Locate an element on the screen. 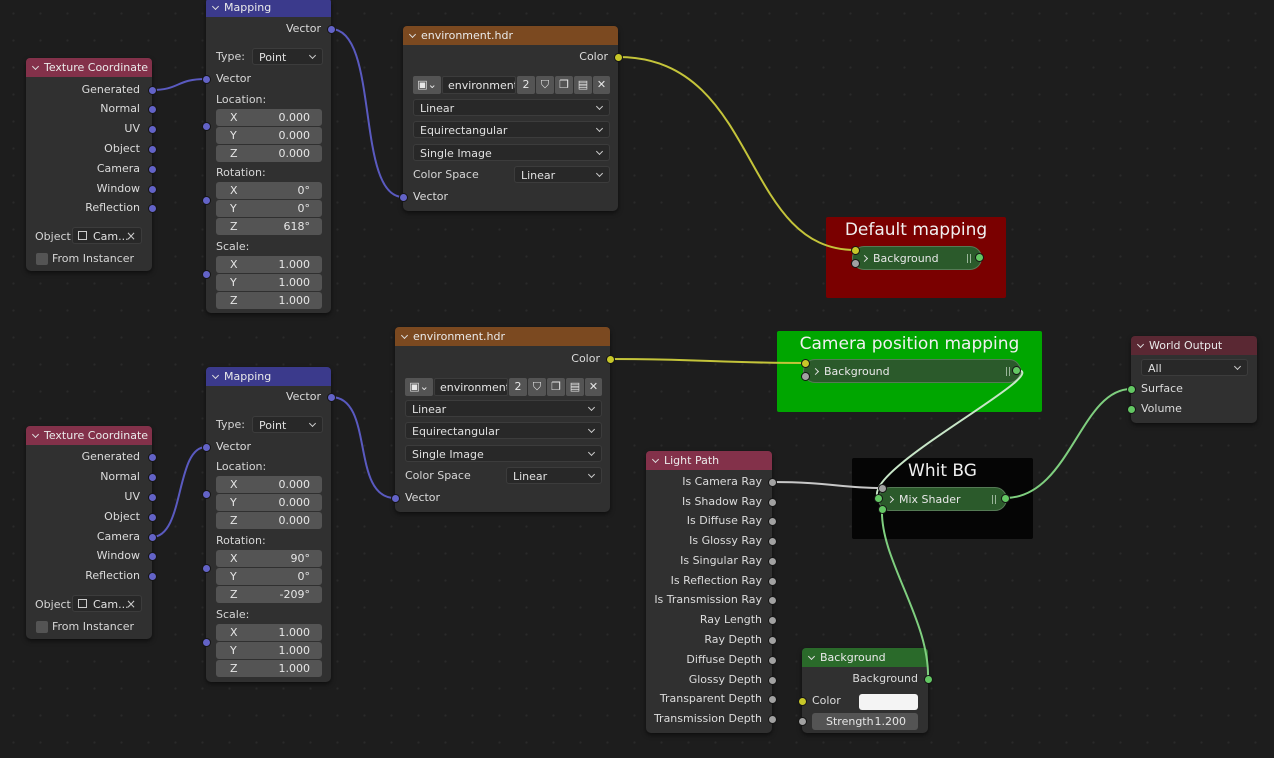 The image size is (1274, 758). link-camera-to-mapping2 is located at coordinates (179, 492).